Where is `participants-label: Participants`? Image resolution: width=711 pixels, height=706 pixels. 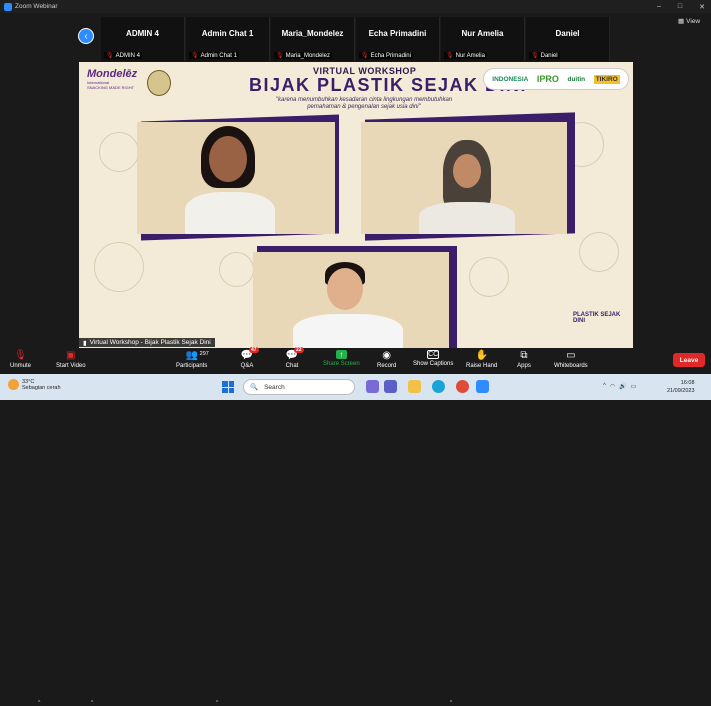 participants-label: Participants is located at coordinates (192, 366).